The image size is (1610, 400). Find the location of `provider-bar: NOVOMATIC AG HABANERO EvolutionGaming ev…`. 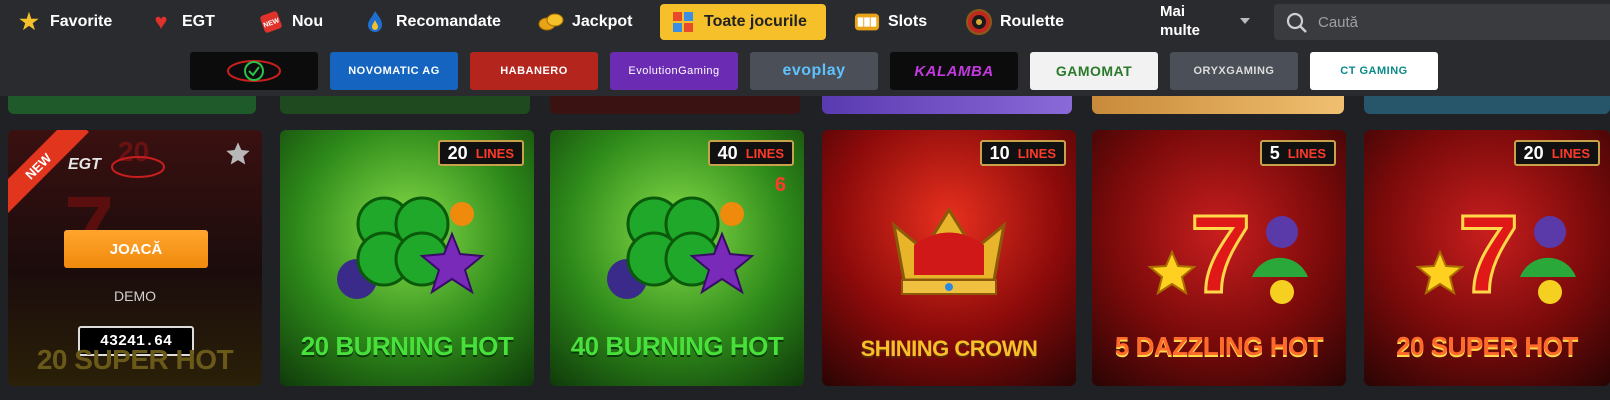

provider-bar: NOVOMATIC AG HABANERO EvolutionGaming ev… is located at coordinates (805, 70).